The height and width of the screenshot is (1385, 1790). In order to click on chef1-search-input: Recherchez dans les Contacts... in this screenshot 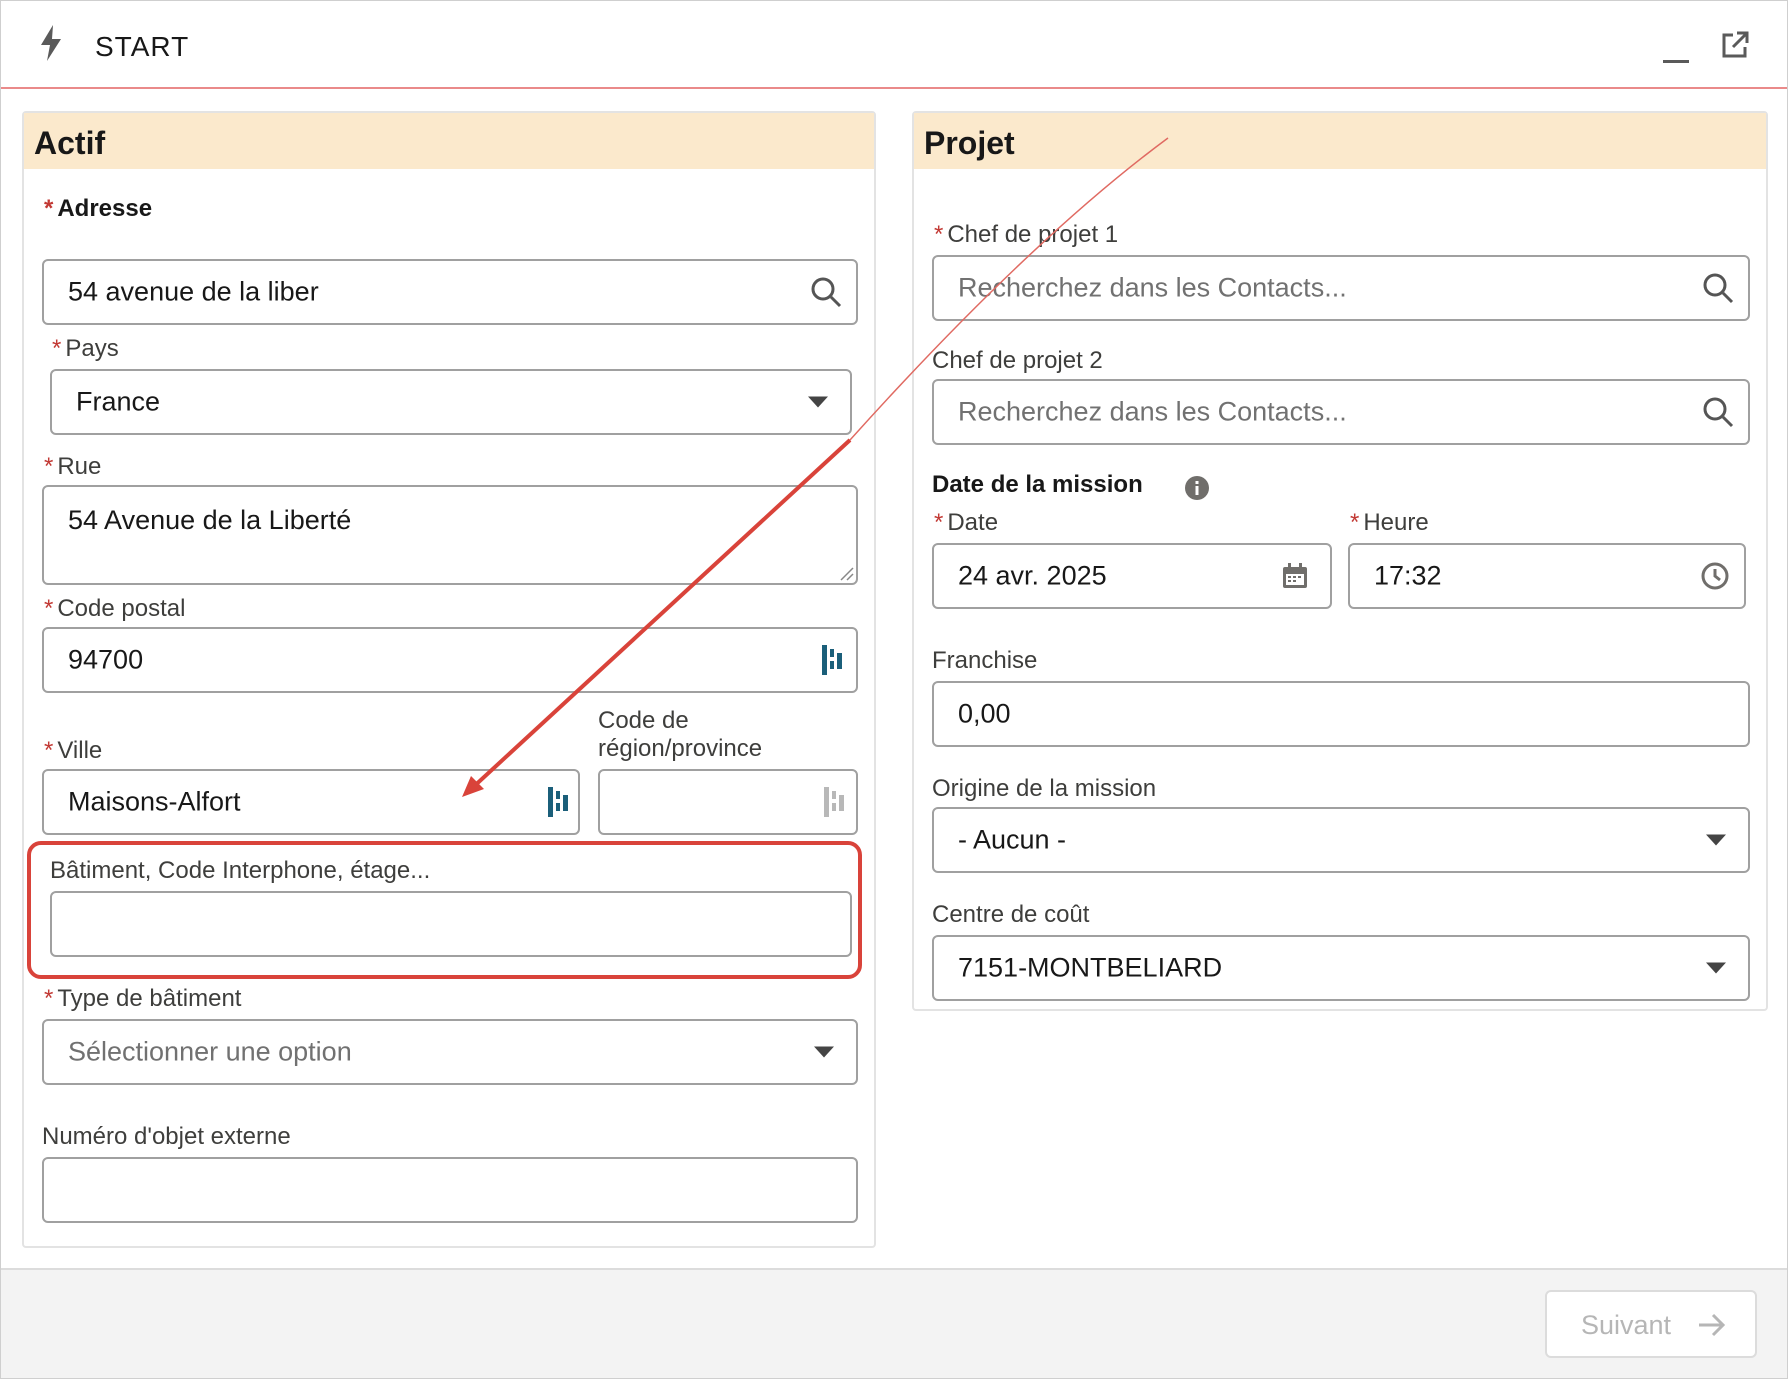, I will do `click(1341, 288)`.